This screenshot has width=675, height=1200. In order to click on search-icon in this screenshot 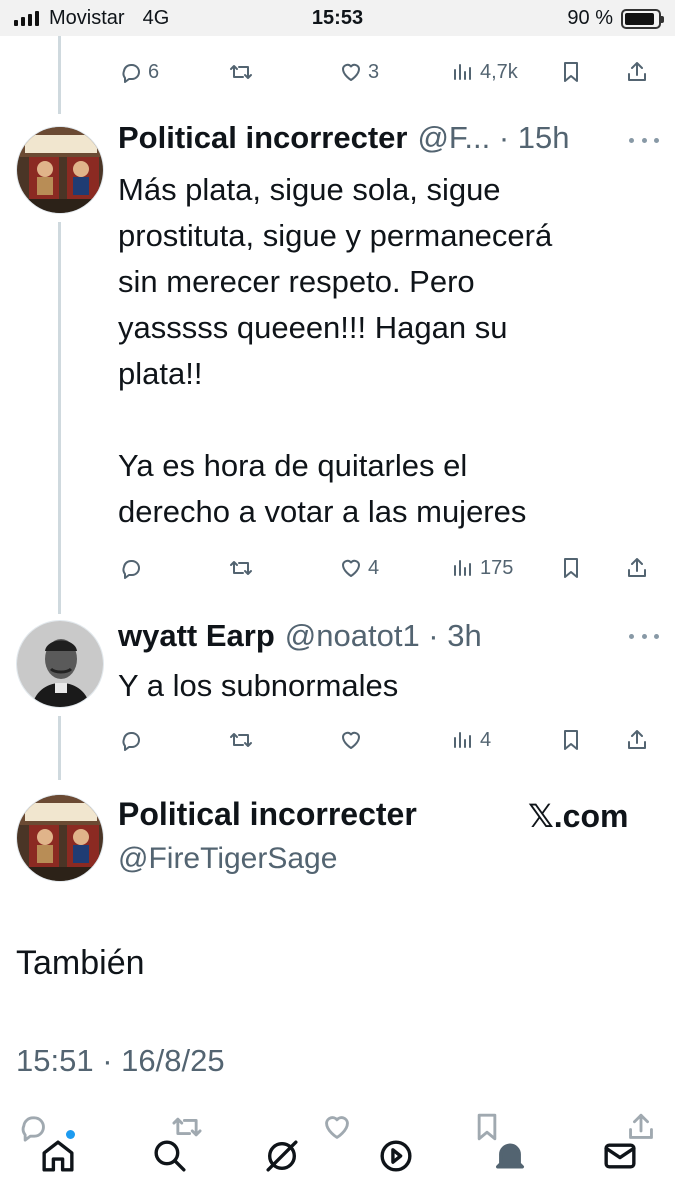, I will do `click(170, 1156)`.